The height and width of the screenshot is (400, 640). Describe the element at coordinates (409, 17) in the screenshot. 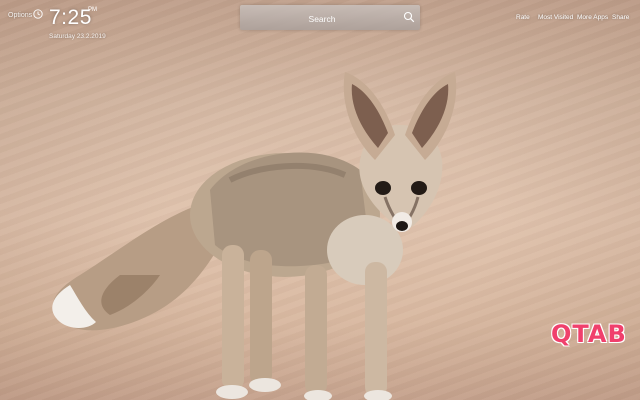

I see `search-icon` at that location.